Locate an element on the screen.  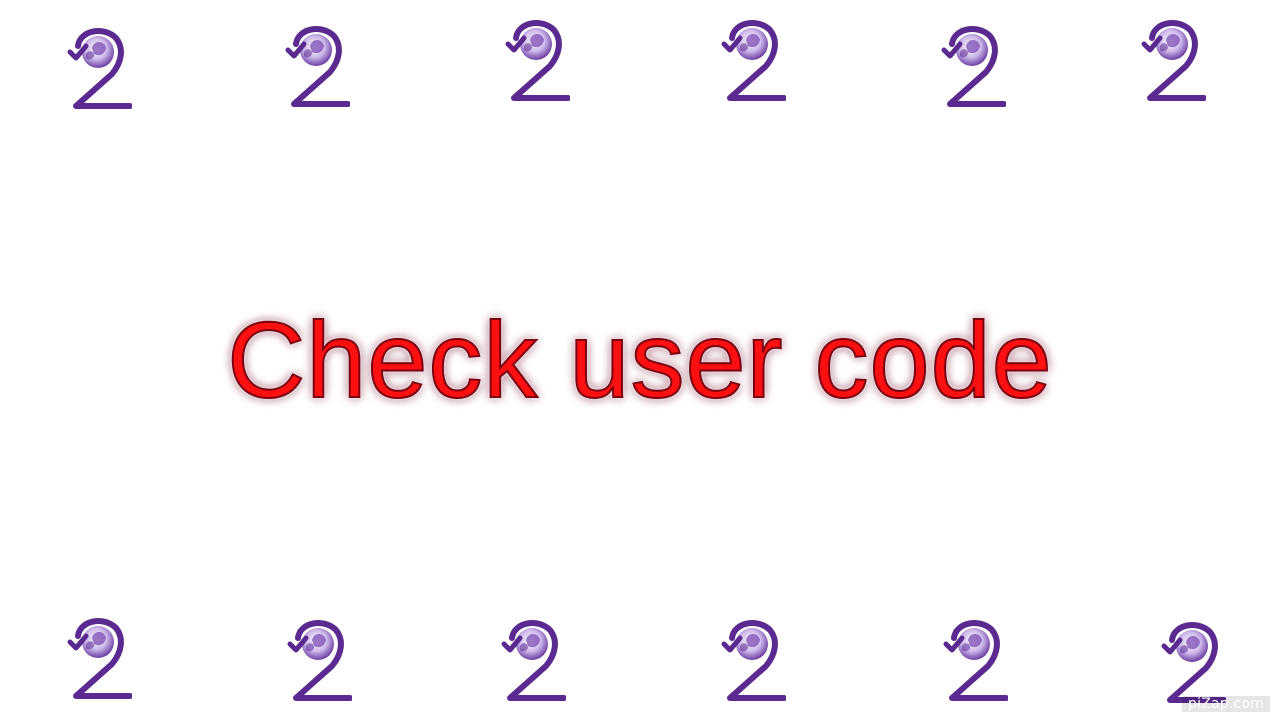
headline-text: Check user code is located at coordinates (639, 360).